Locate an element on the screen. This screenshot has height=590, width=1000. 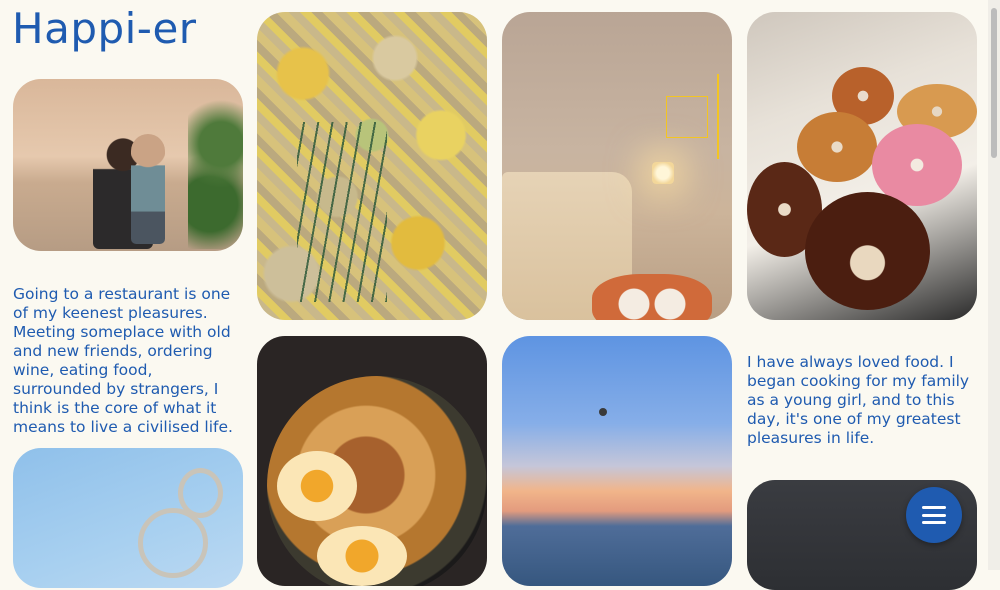
menu-button is located at coordinates (934, 515).